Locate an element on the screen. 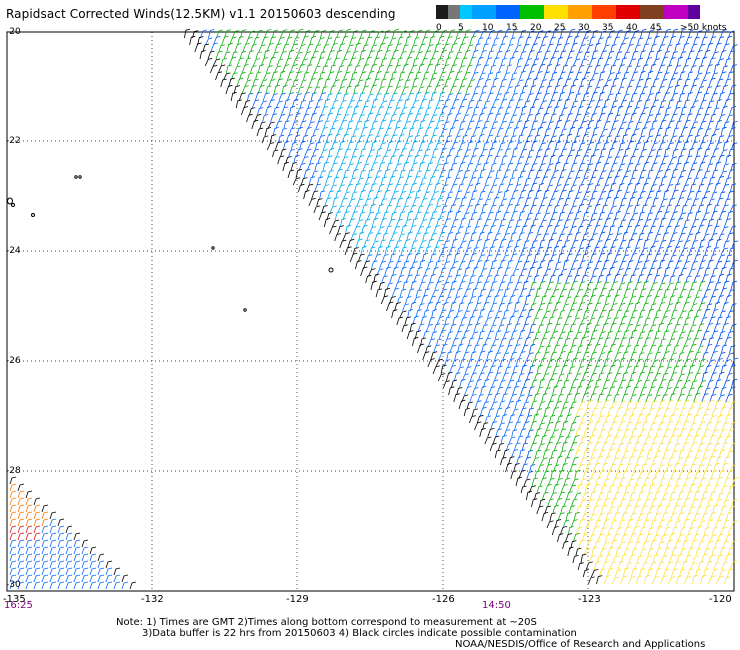 This screenshot has width=740, height=650. lat-label-20: -20 is located at coordinates (13, 32).